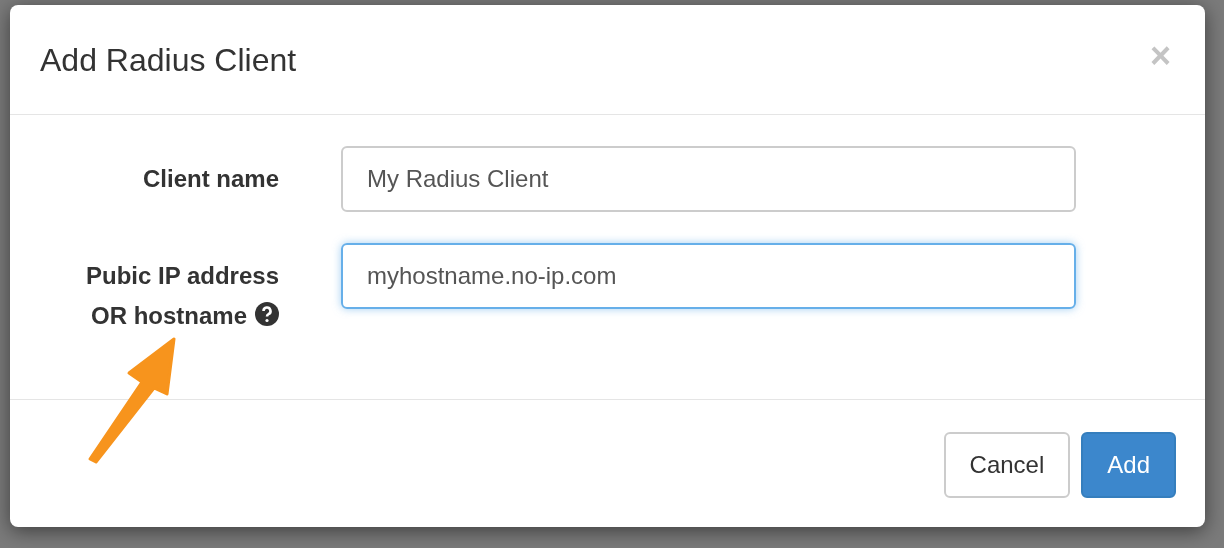  I want to click on text-field: myhostname.no-ip.com, so click(708, 276).